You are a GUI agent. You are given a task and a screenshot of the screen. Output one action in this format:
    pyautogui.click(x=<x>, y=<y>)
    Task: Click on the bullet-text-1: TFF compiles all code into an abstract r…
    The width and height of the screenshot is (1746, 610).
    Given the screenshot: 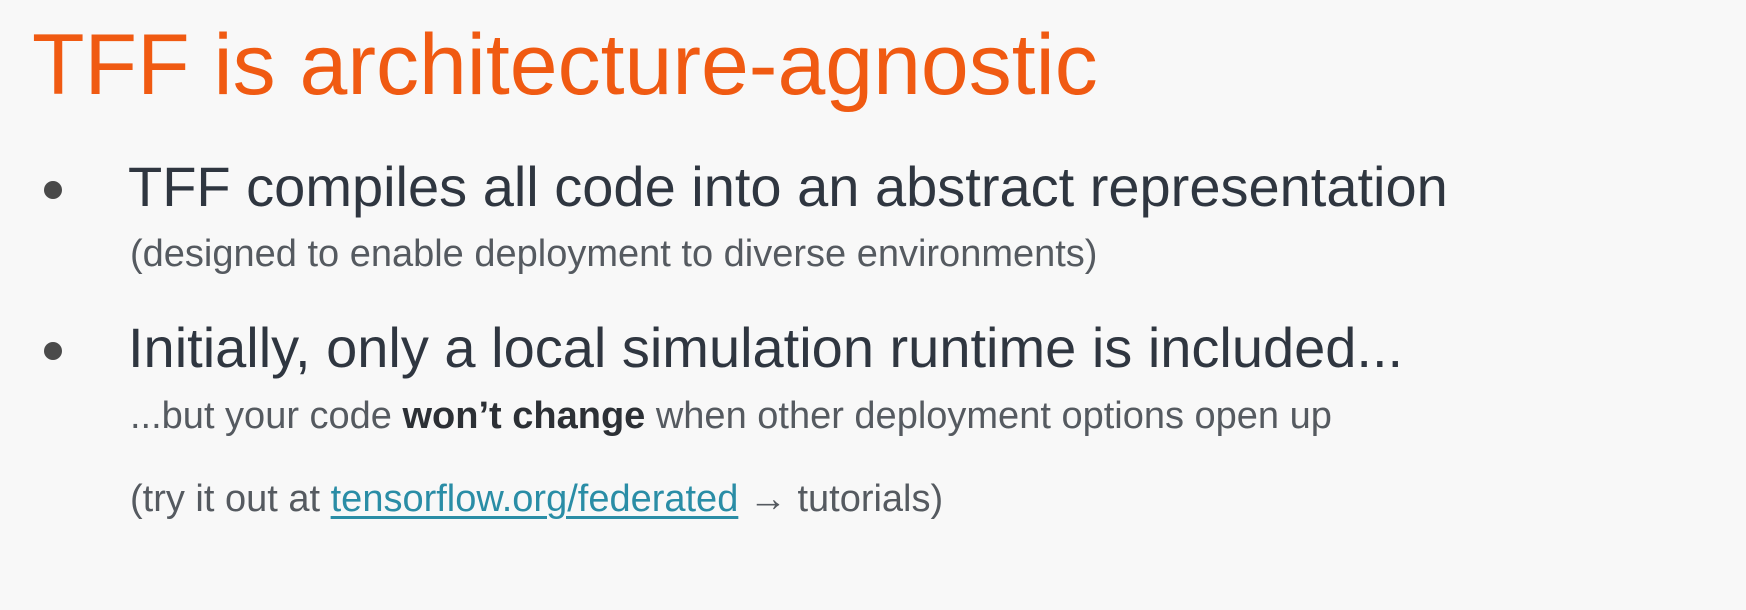 What is the action you would take?
    pyautogui.click(x=788, y=186)
    